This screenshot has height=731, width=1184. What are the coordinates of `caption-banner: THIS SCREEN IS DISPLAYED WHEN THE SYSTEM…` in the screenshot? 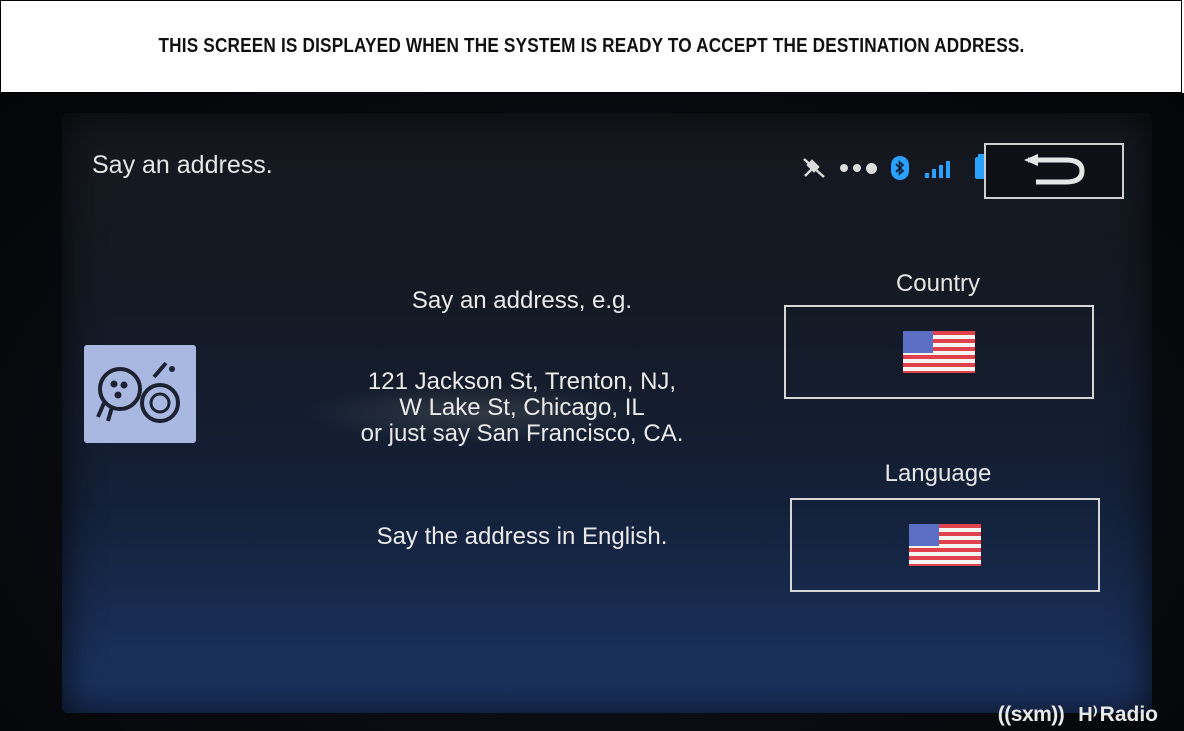 It's located at (591, 46).